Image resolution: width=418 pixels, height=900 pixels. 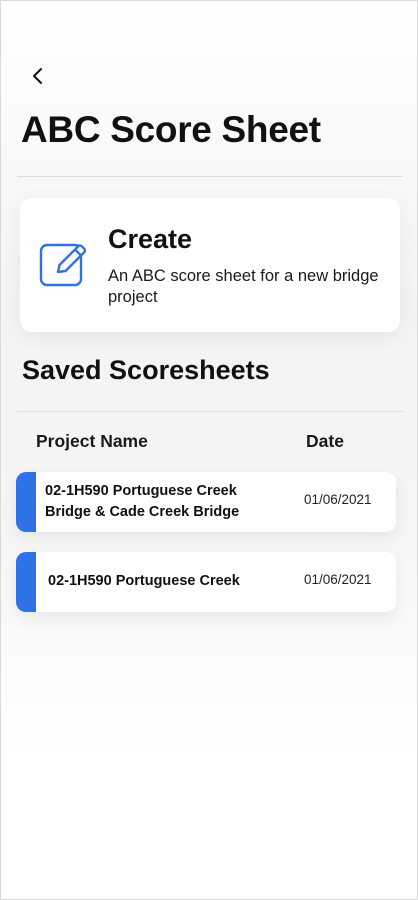 What do you see at coordinates (210, 411) in the screenshot?
I see `section-divider` at bounding box center [210, 411].